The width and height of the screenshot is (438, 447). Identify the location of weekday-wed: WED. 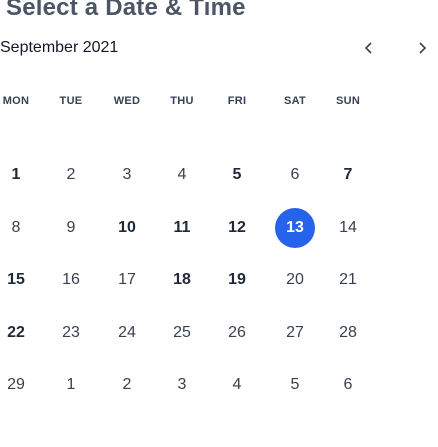
(127, 101).